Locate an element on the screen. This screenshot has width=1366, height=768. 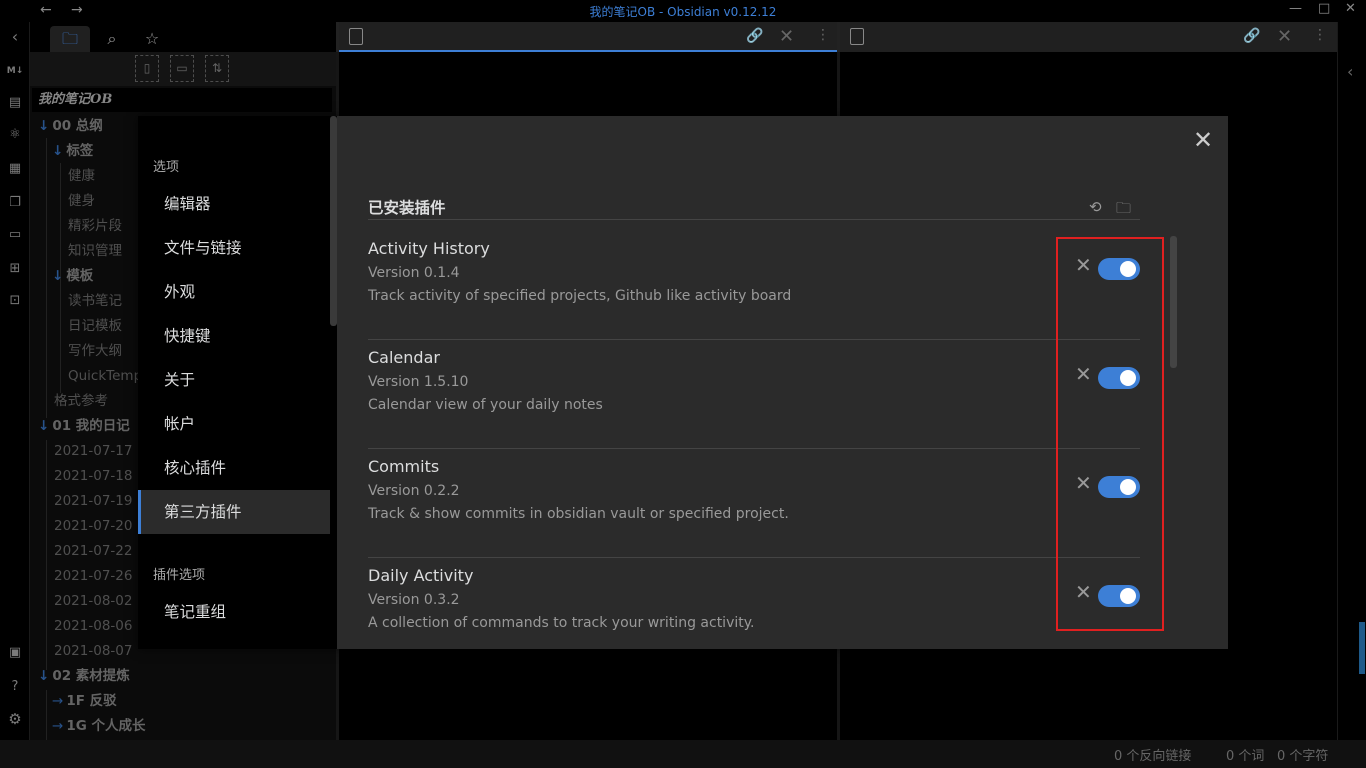
copy-icon: ❐ is located at coordinates (15, 203).